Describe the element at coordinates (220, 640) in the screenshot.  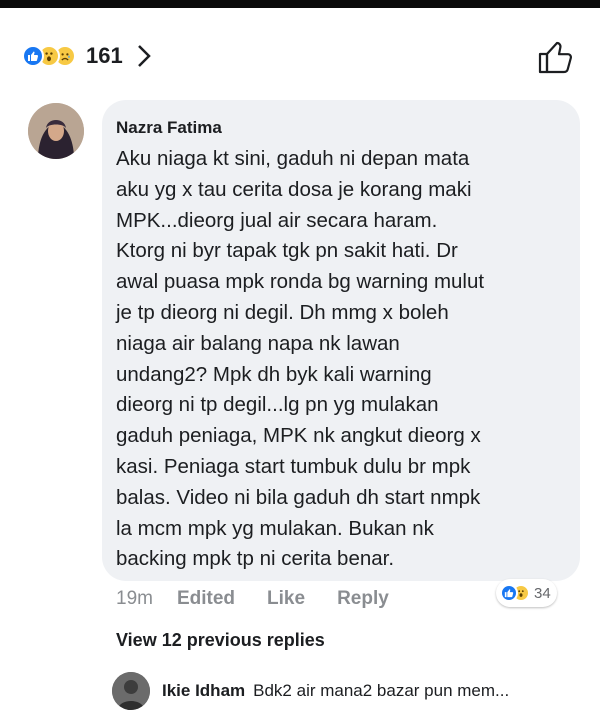
I see `view-previous-replies-link: View 12 previous replies` at that location.